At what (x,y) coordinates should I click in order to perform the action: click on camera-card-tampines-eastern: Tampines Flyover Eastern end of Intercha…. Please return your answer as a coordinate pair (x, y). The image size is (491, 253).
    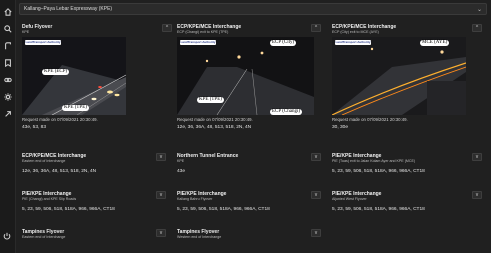
    Looking at the image, I should click on (97, 240).